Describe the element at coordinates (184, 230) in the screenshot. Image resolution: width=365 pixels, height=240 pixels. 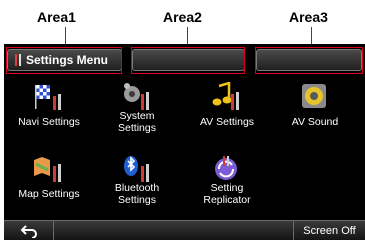
I see `bottom-bar: Screen Off` at that location.